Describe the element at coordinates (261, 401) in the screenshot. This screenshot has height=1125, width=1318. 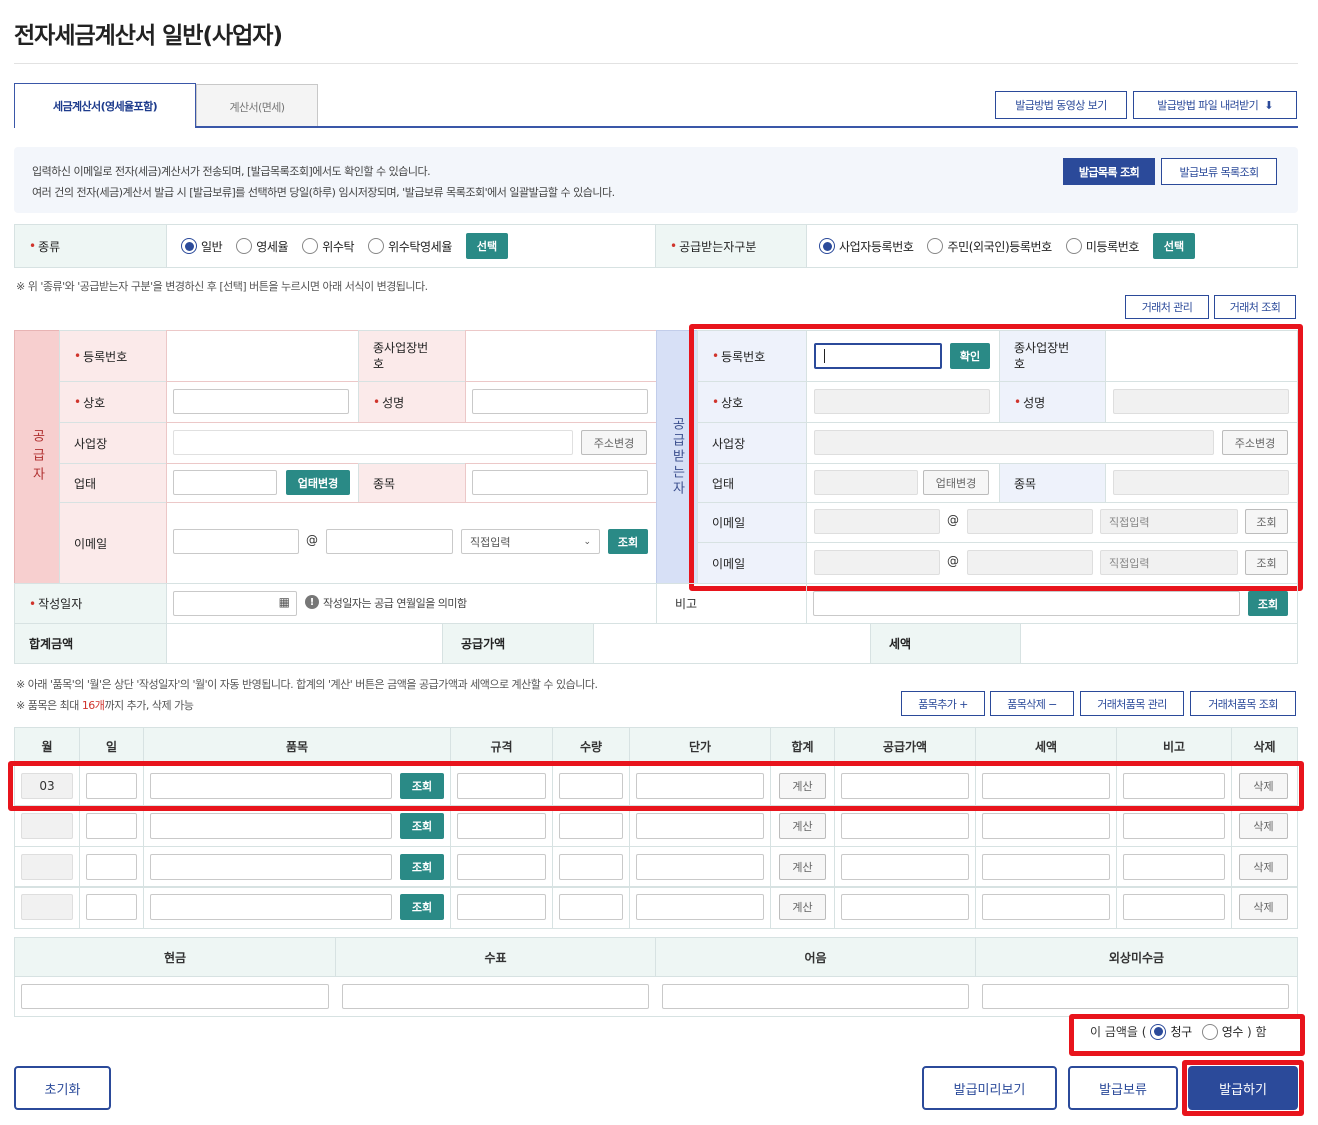
I see `supplier-company-input` at that location.